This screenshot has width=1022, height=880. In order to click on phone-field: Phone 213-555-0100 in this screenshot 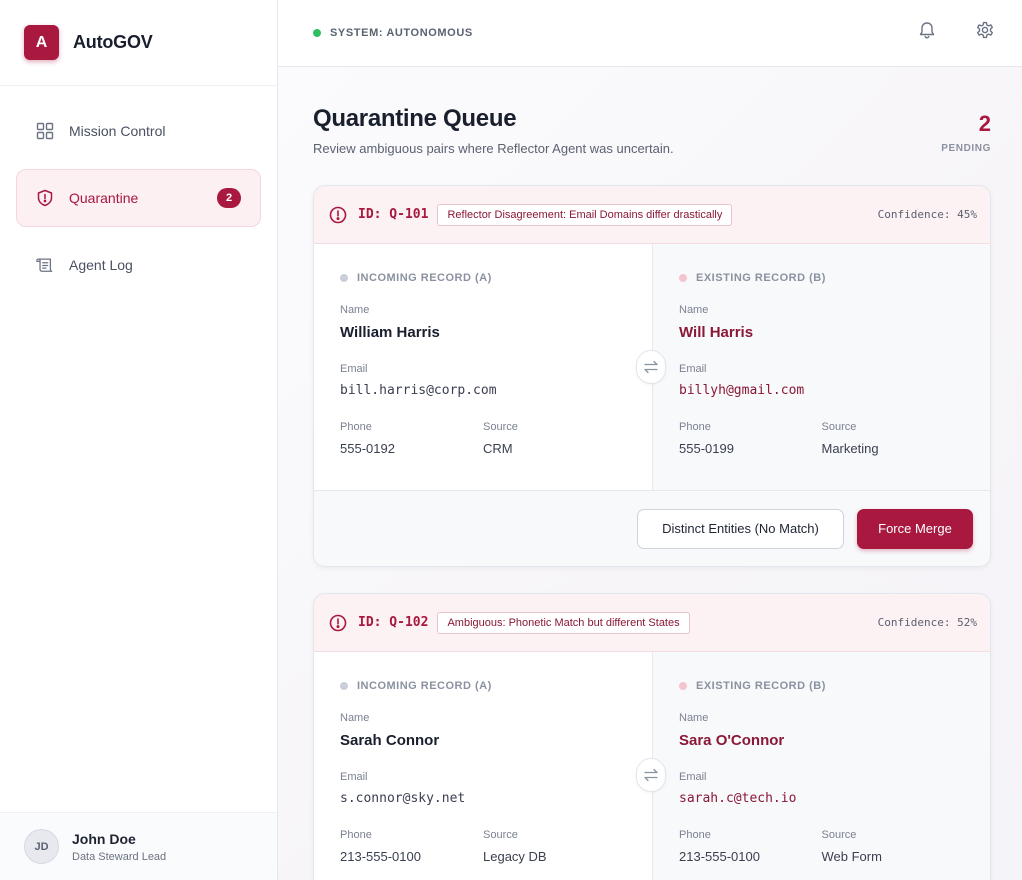, I will do `click(411, 846)`.